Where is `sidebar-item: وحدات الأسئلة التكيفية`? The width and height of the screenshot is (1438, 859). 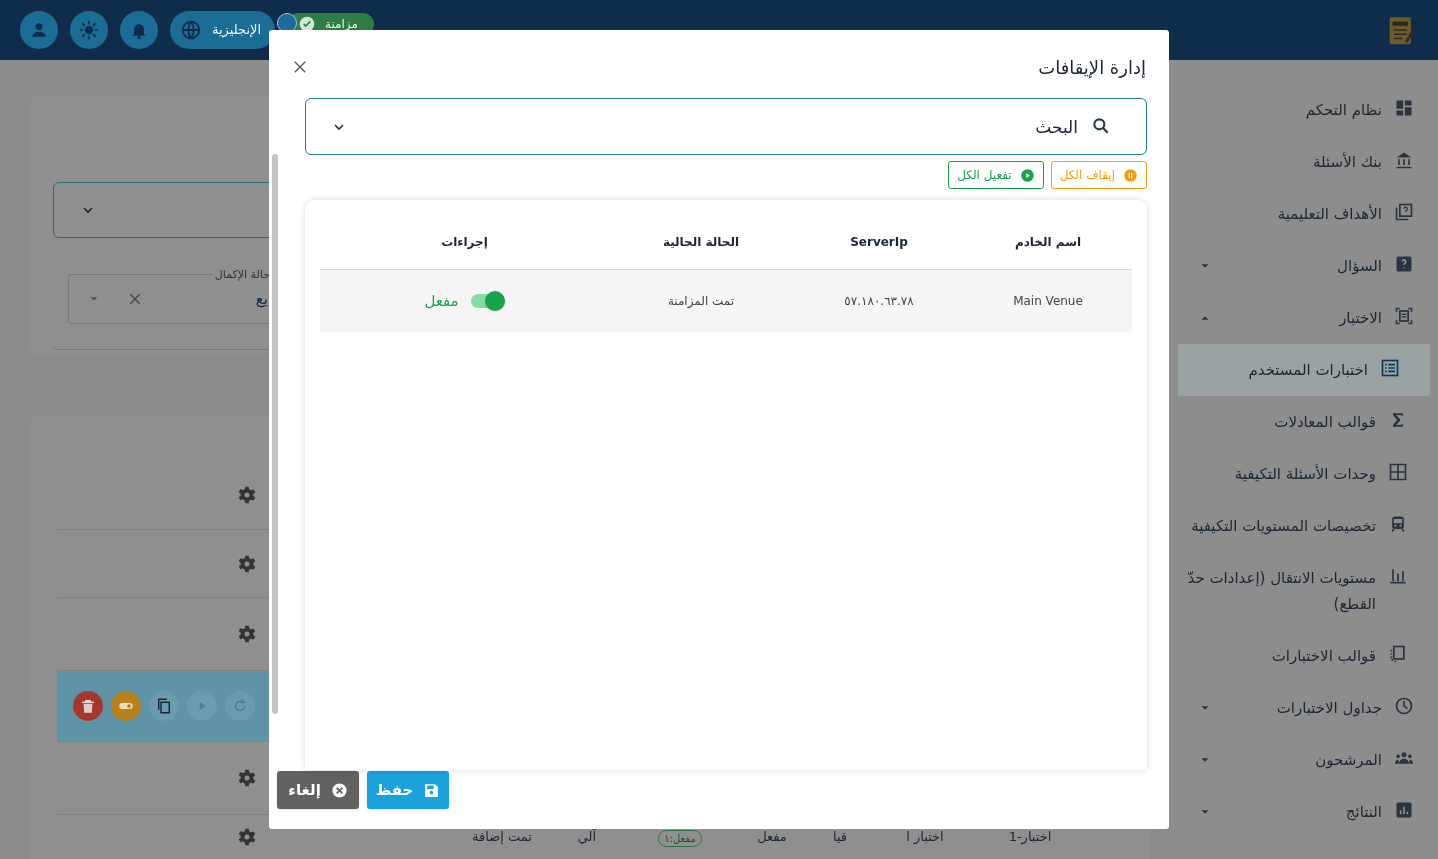
sidebar-item: وحدات الأسئلة التكيفية is located at coordinates (1304, 474).